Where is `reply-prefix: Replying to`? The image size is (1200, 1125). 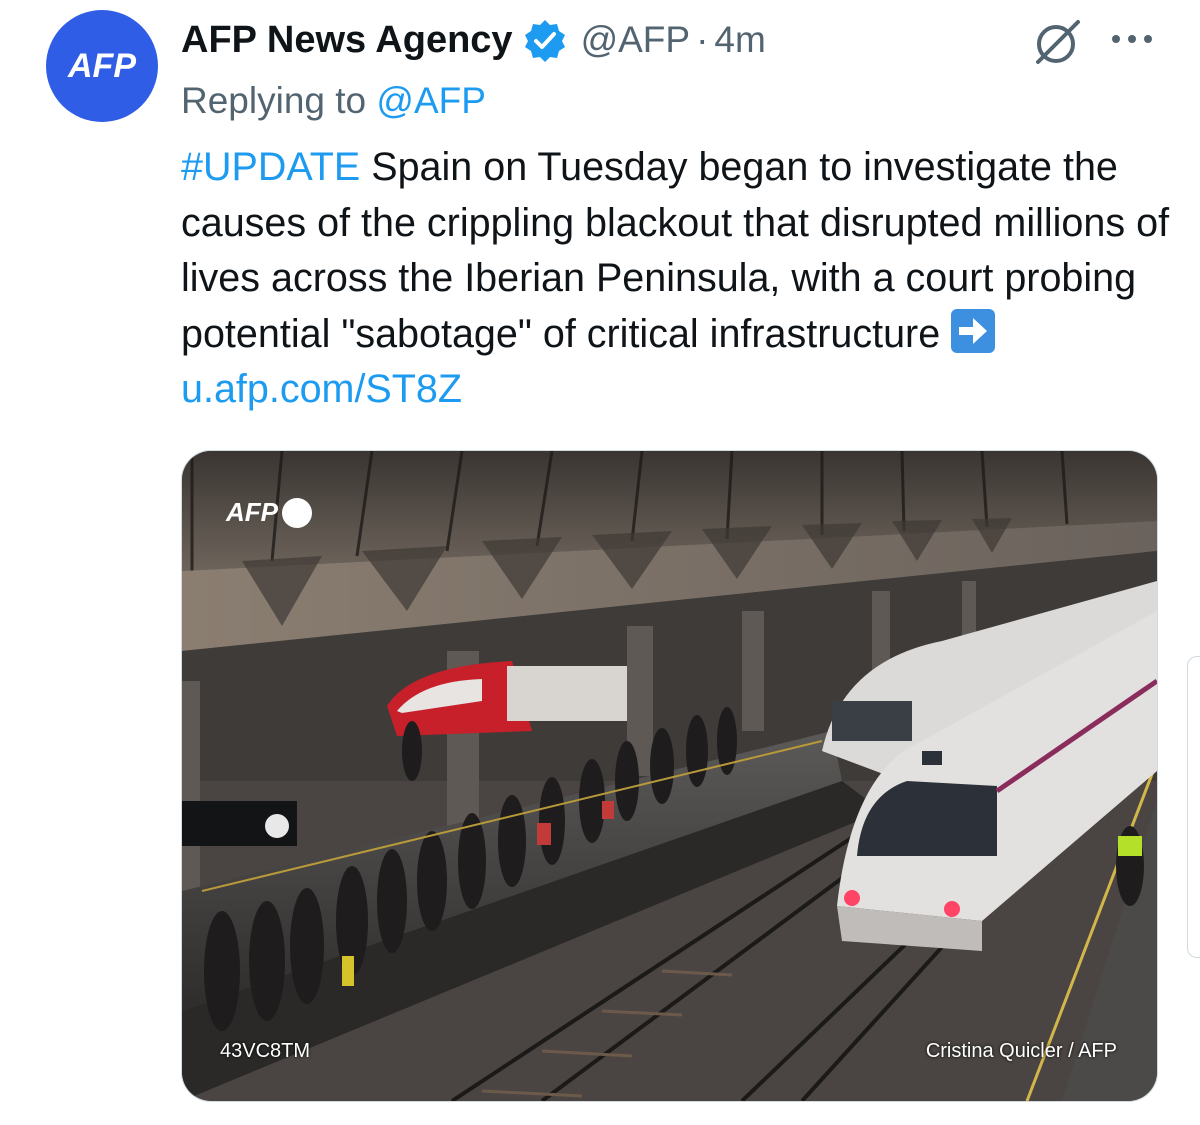
reply-prefix: Replying to is located at coordinates (274, 100).